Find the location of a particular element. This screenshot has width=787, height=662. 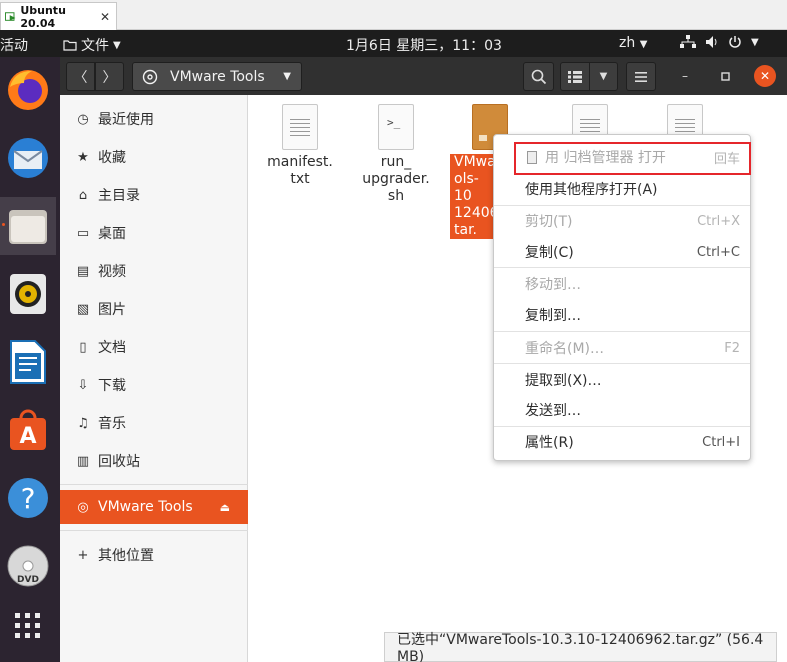

file-name: run_ upgrader. sh is located at coordinates (396, 179).